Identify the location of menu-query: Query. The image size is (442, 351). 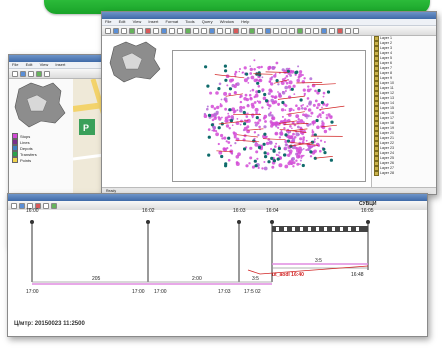
(207, 21).